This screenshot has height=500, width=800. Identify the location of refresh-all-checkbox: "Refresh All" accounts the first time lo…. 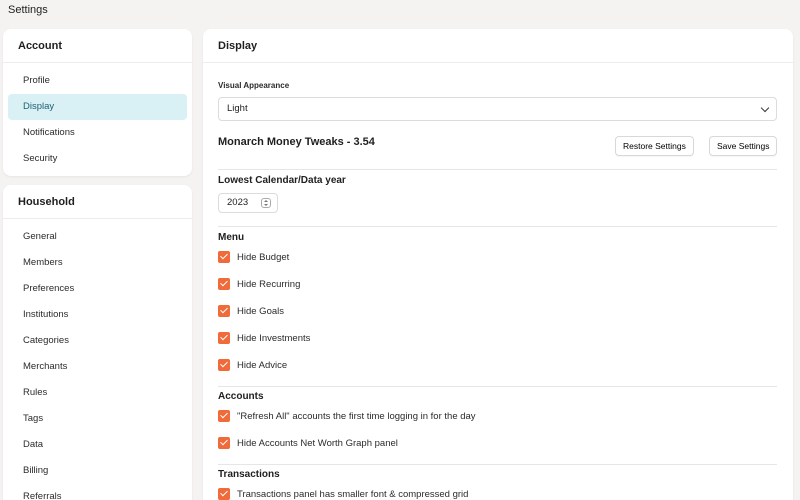
(347, 416).